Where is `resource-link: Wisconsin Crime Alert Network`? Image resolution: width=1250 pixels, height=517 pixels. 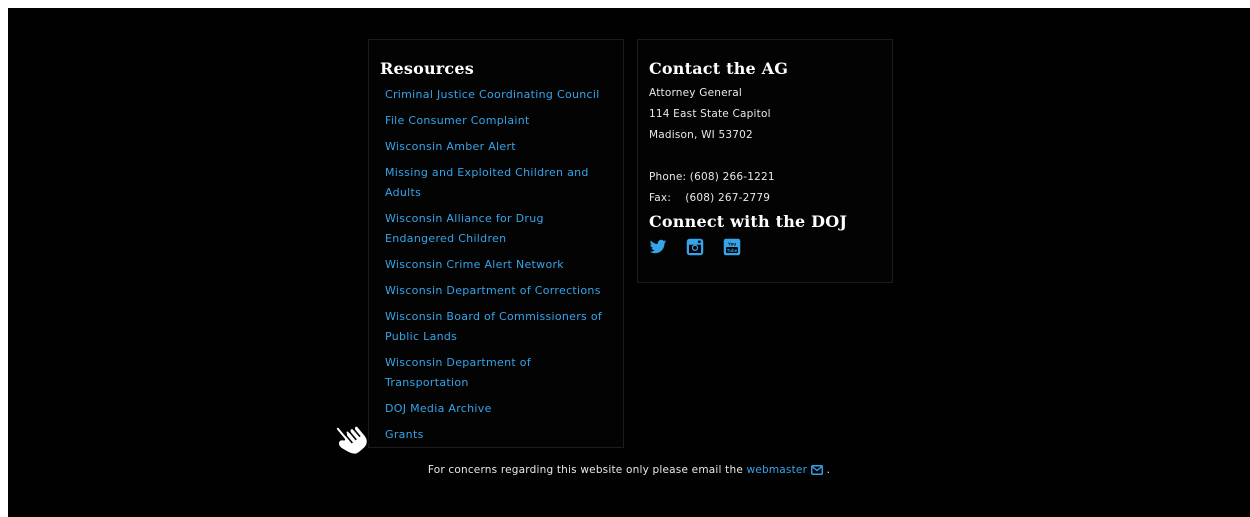
resource-link: Wisconsin Crime Alert Network is located at coordinates (497, 265).